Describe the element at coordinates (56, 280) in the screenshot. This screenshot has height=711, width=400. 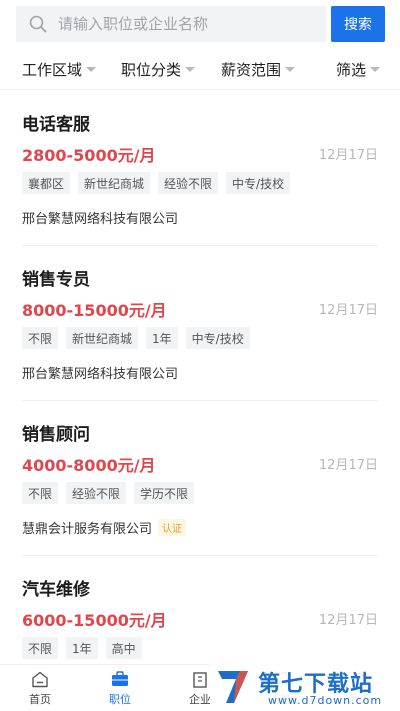
I see `job-title: 销售专员` at that location.